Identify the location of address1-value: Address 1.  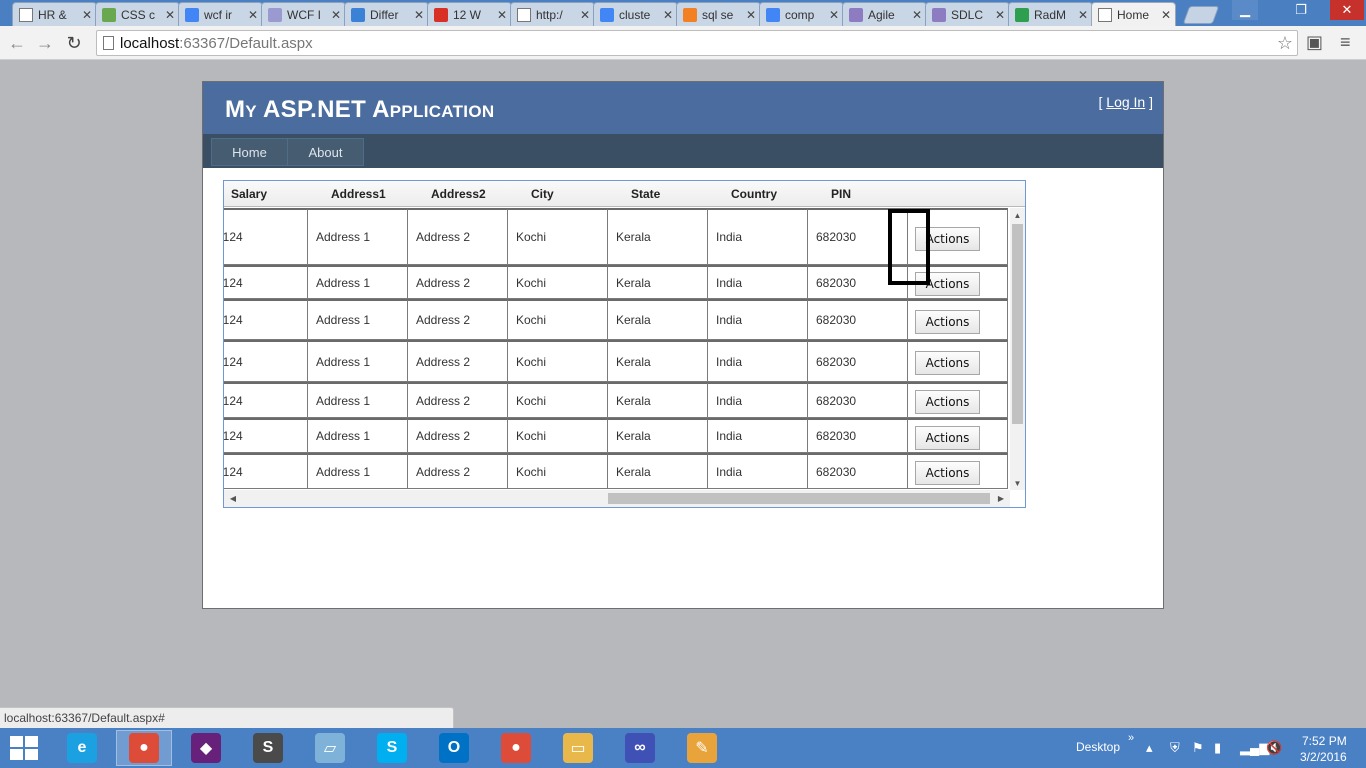
(343, 282).